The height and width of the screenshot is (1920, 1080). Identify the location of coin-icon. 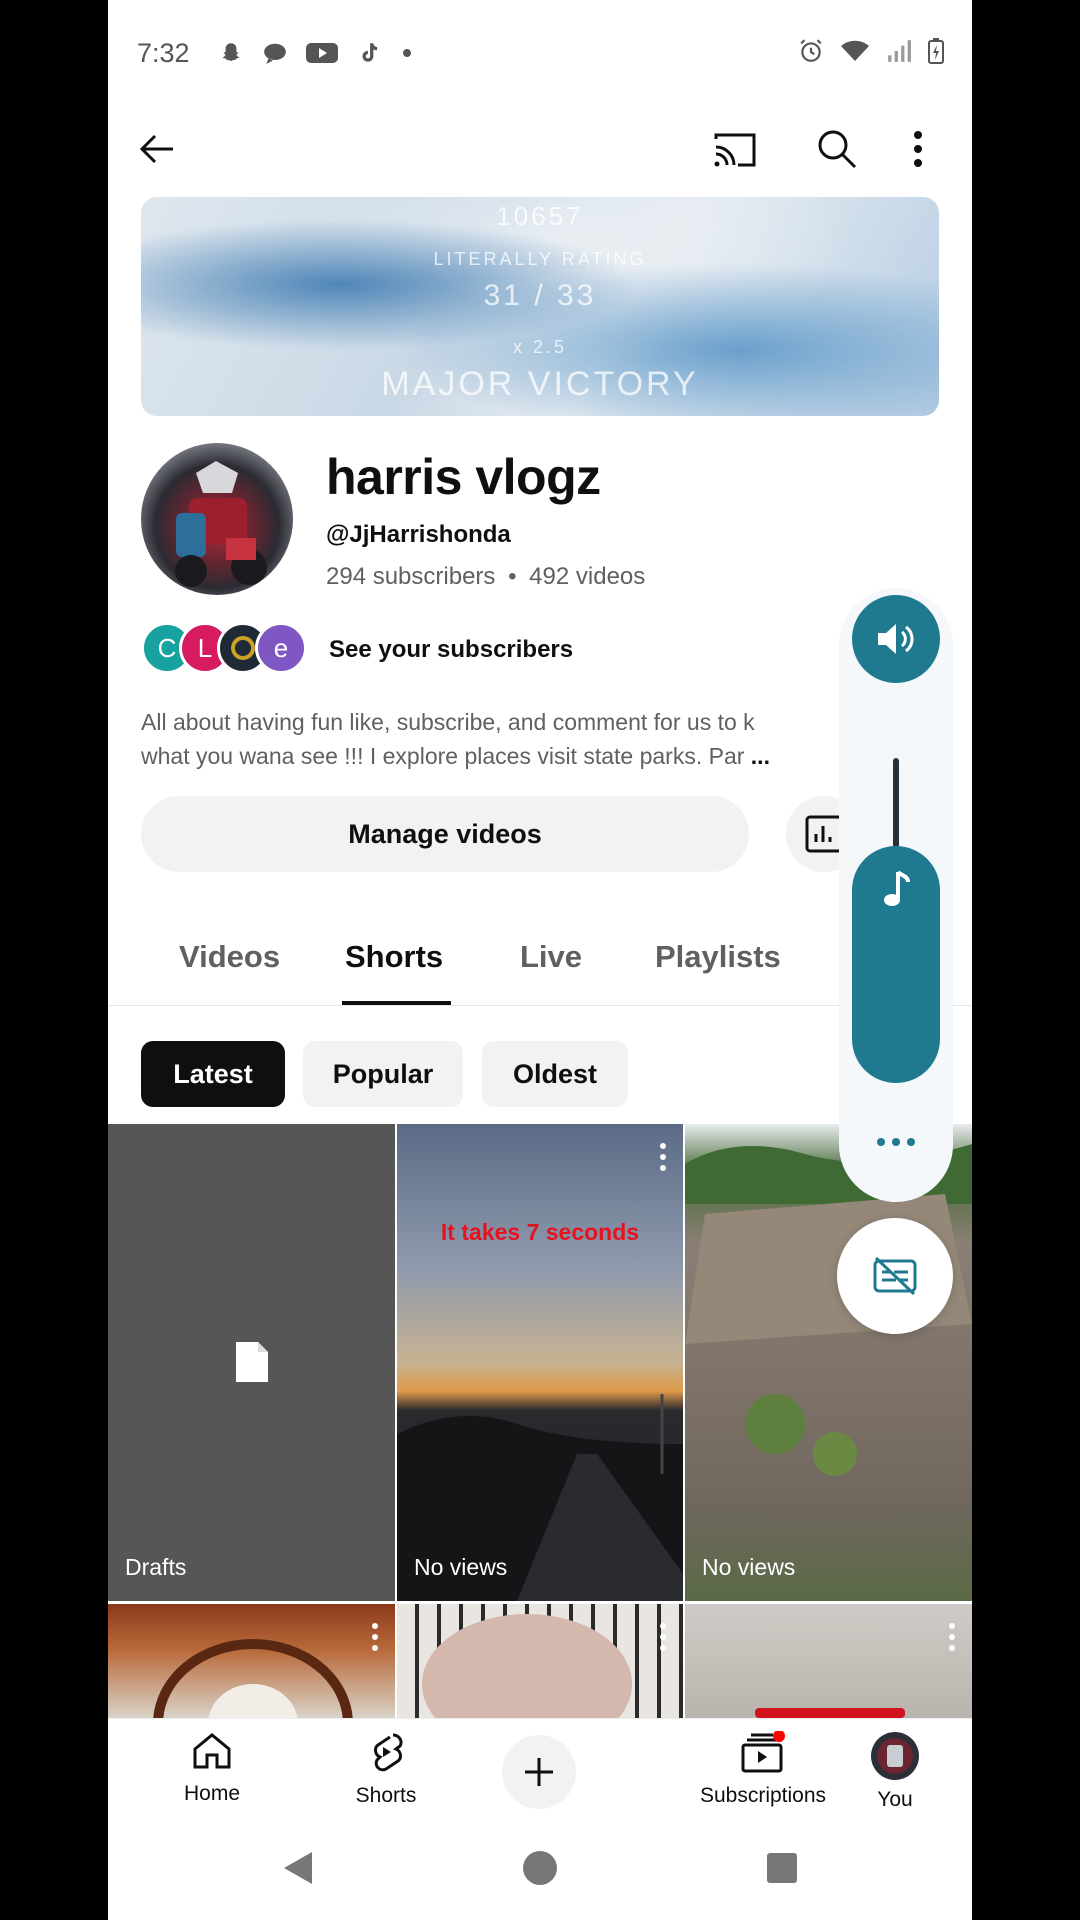
(243, 648).